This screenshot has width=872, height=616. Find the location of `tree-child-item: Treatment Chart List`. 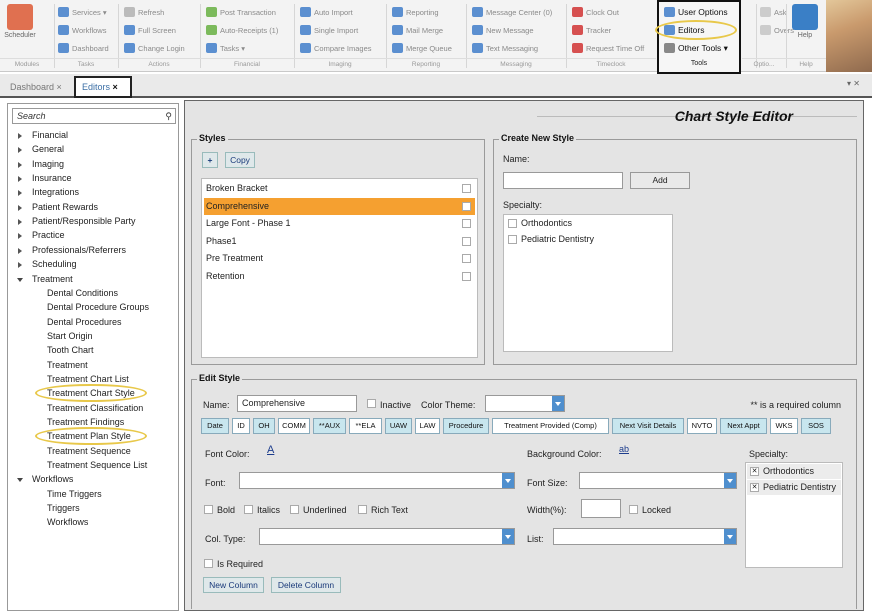

tree-child-item: Treatment Chart List is located at coordinates (88, 379).